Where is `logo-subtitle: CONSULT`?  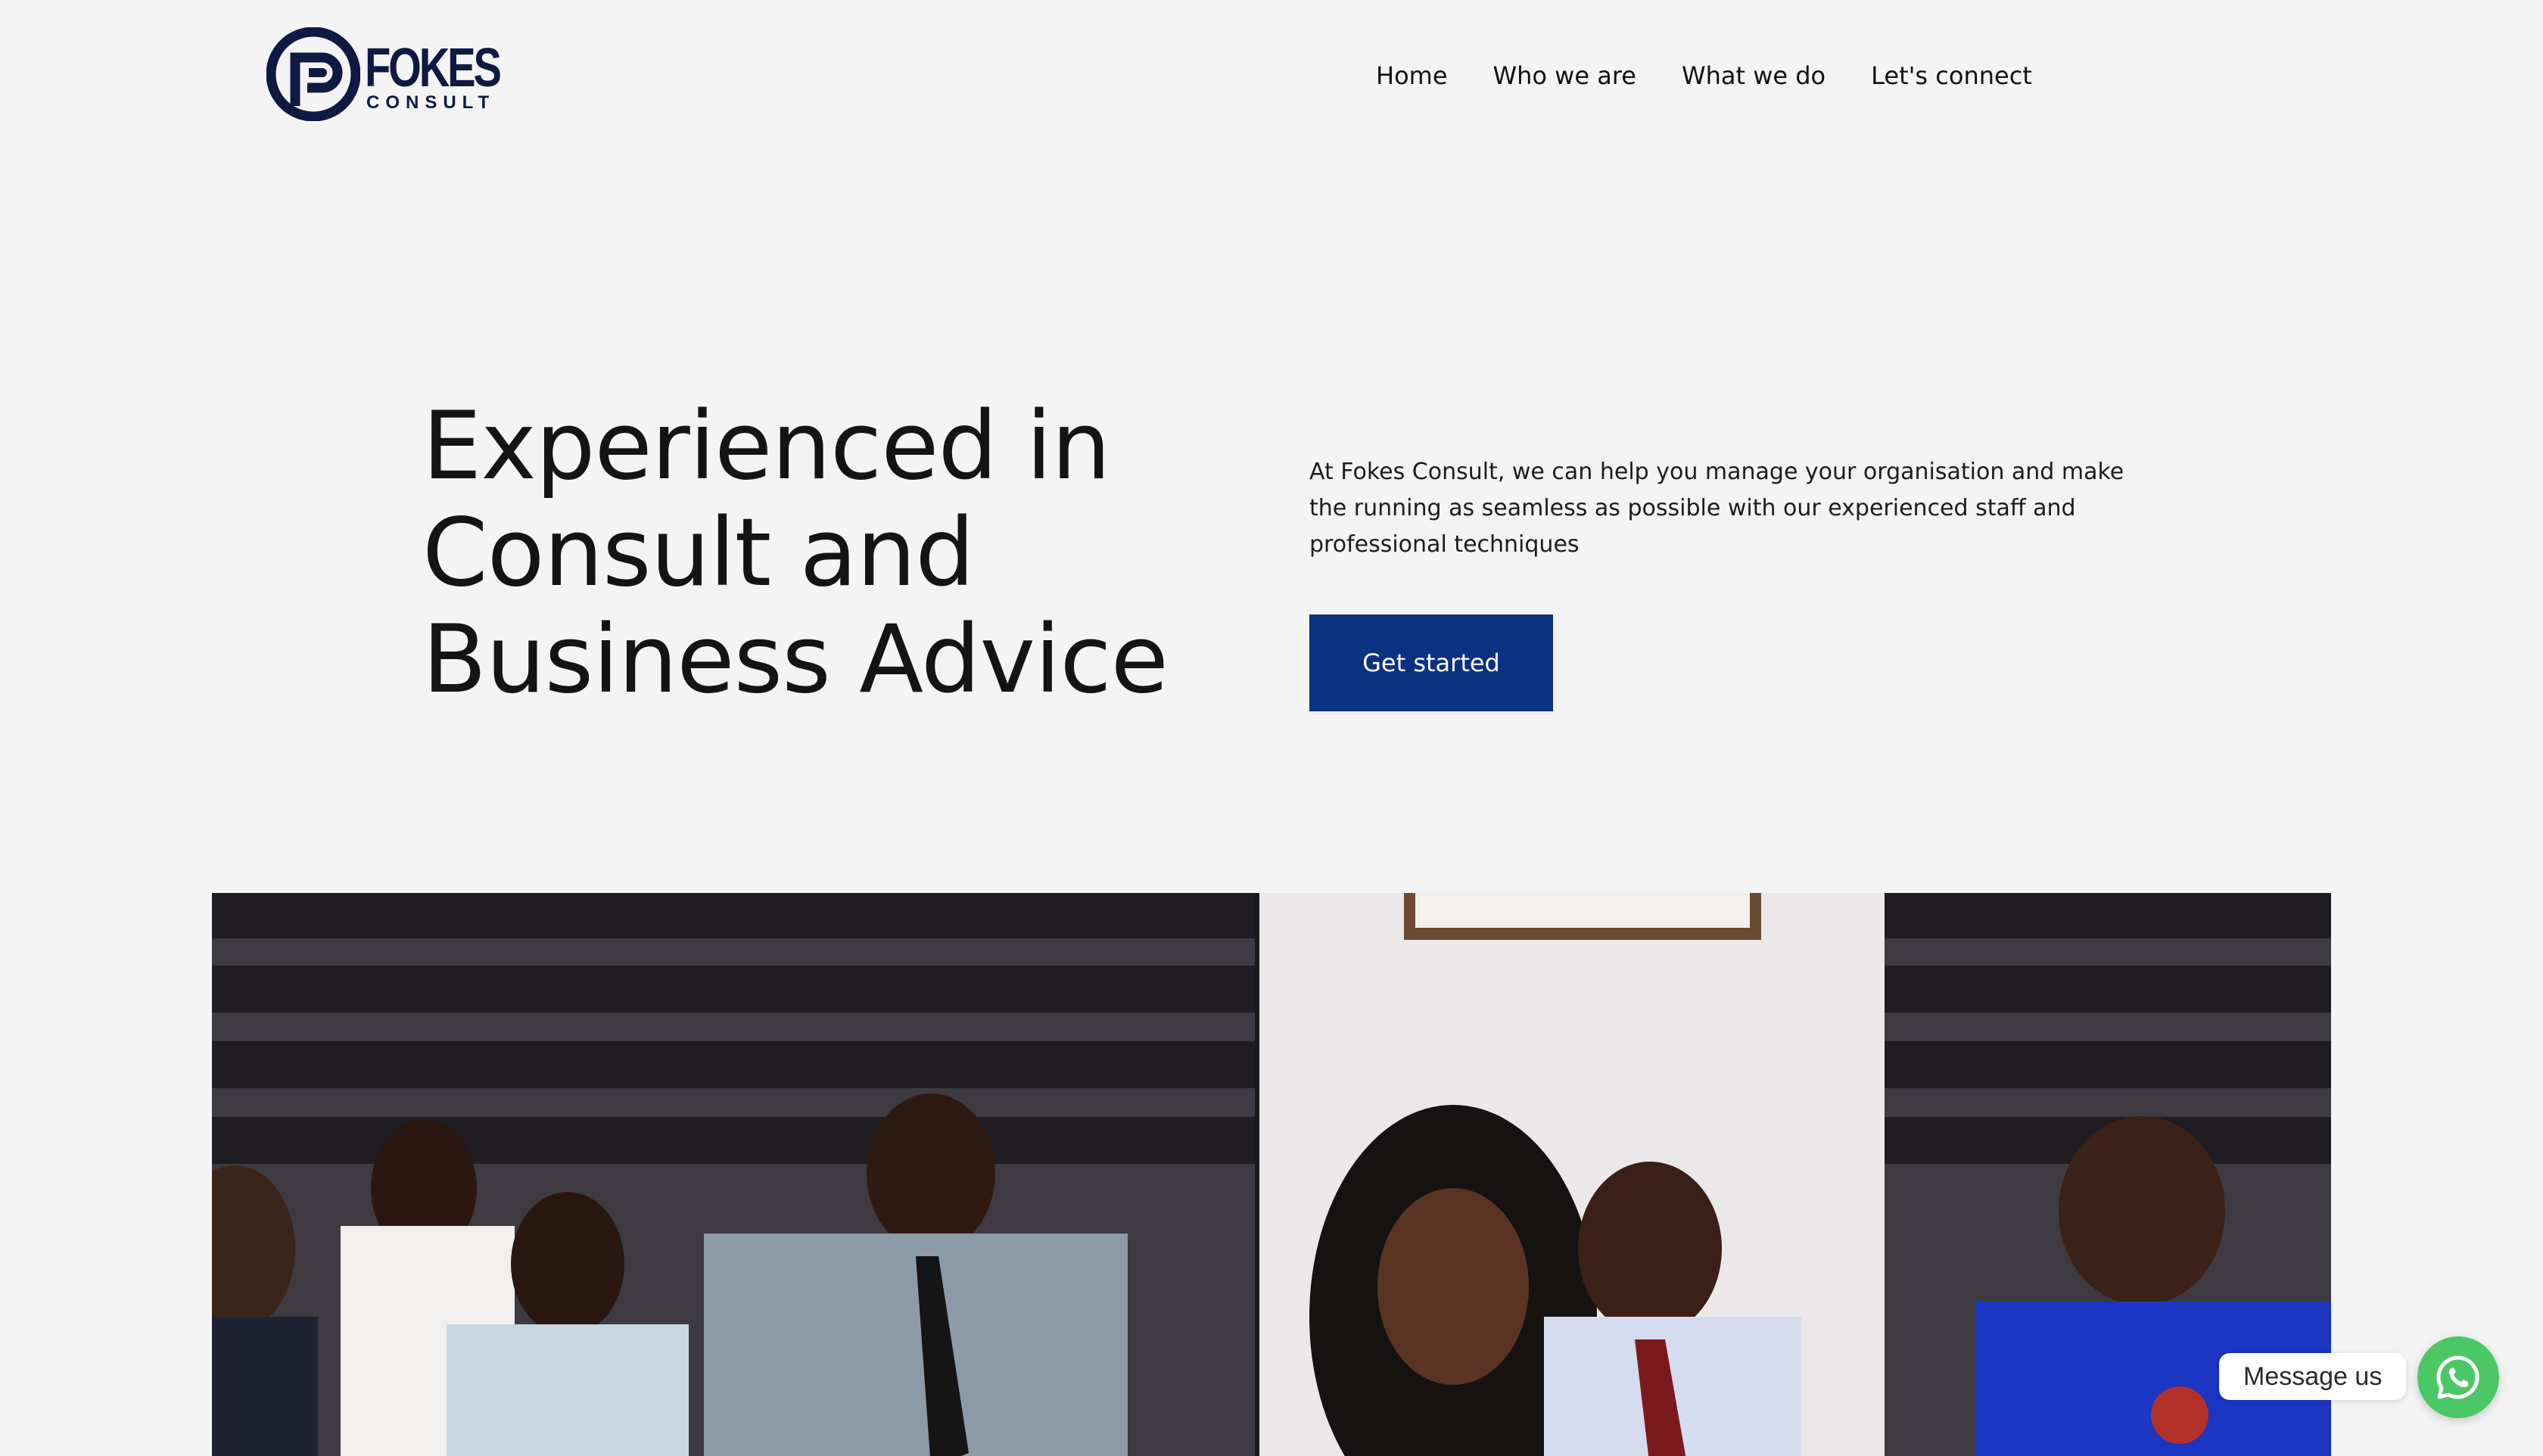 logo-subtitle: CONSULT is located at coordinates (431, 102).